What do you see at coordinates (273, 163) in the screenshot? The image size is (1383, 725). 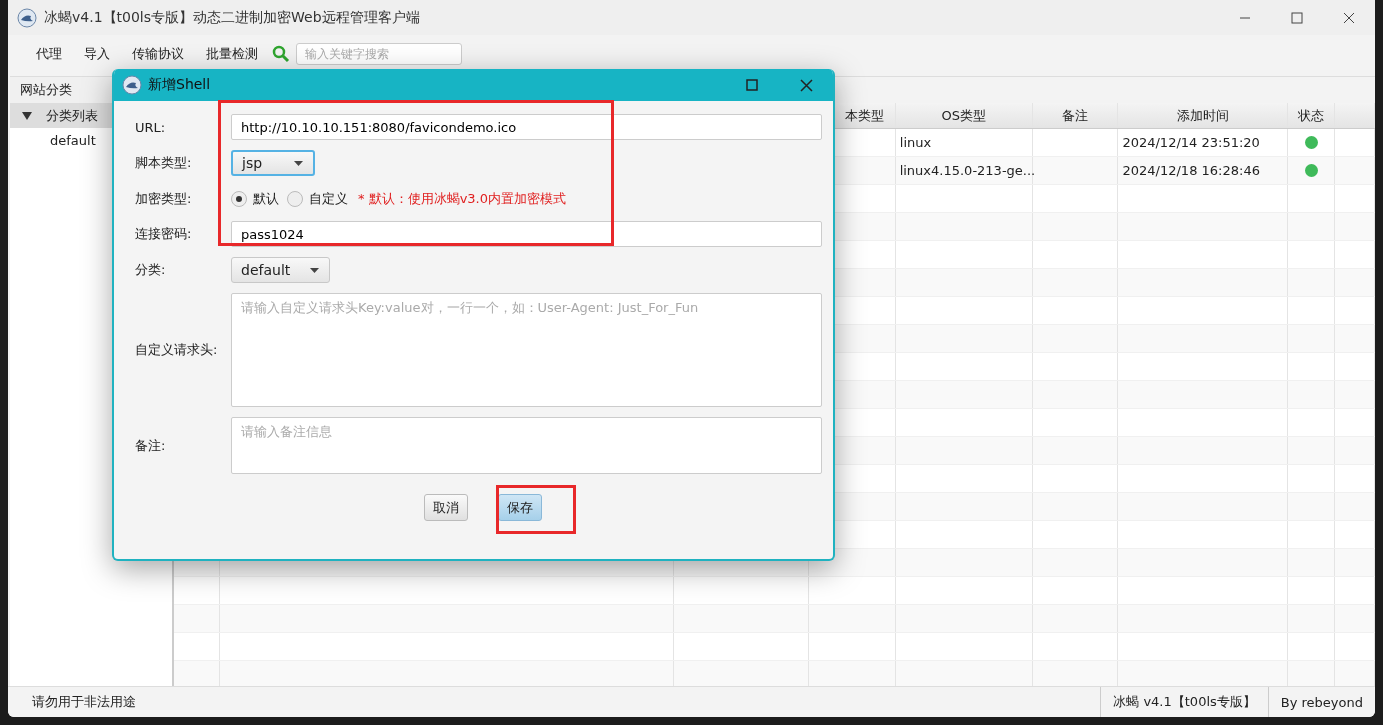 I see `dropdown: jsp` at bounding box center [273, 163].